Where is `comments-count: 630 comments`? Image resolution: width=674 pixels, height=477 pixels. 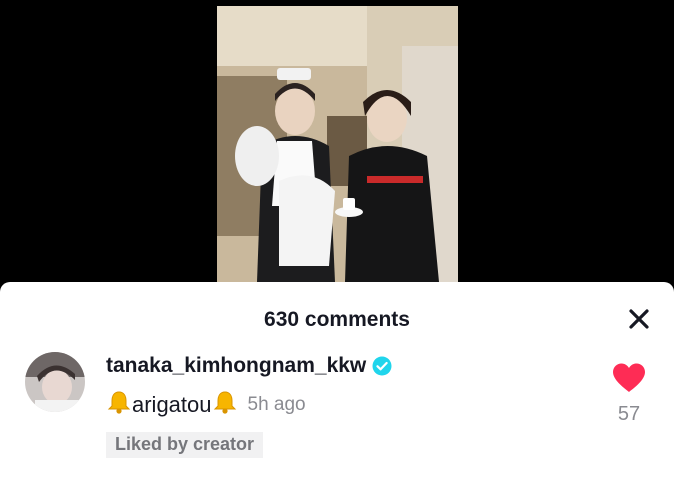 comments-count: 630 comments is located at coordinates (337, 319).